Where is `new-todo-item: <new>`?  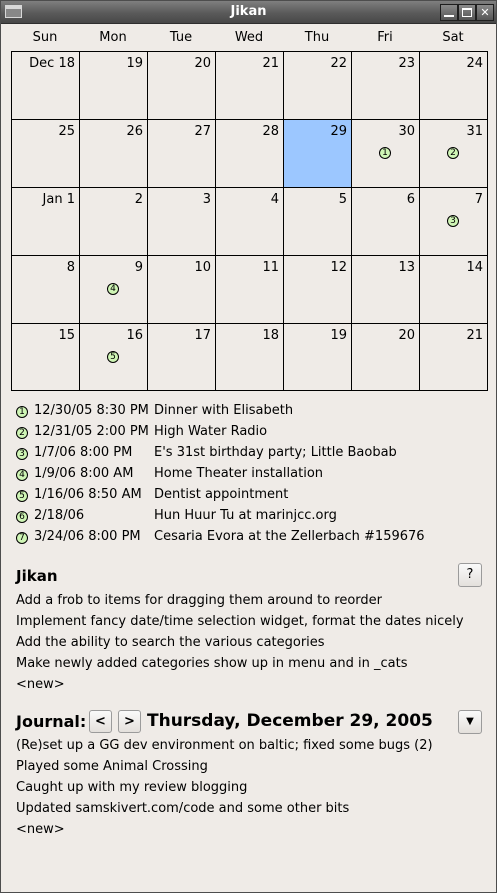
new-todo-item: <new> is located at coordinates (240, 684).